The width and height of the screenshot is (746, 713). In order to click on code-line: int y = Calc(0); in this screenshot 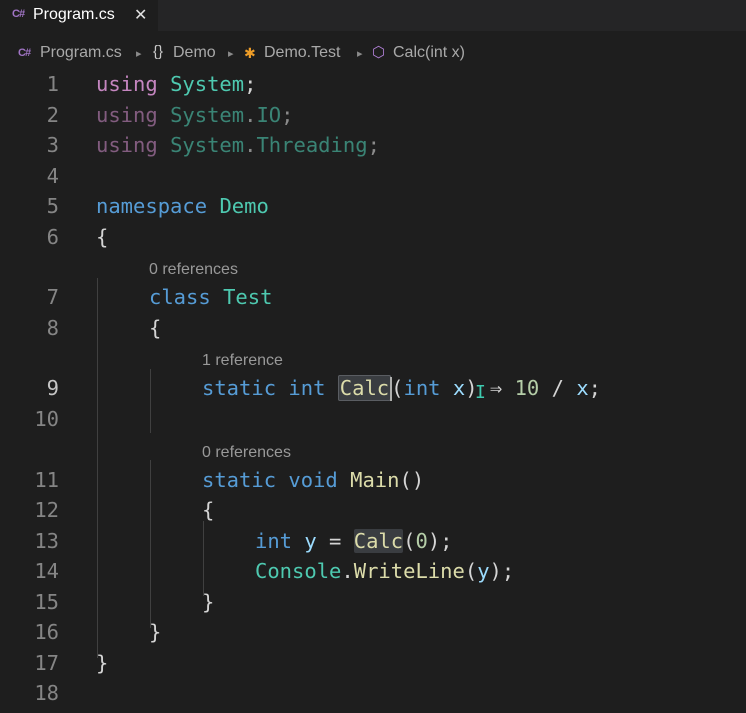, I will do `click(354, 541)`.